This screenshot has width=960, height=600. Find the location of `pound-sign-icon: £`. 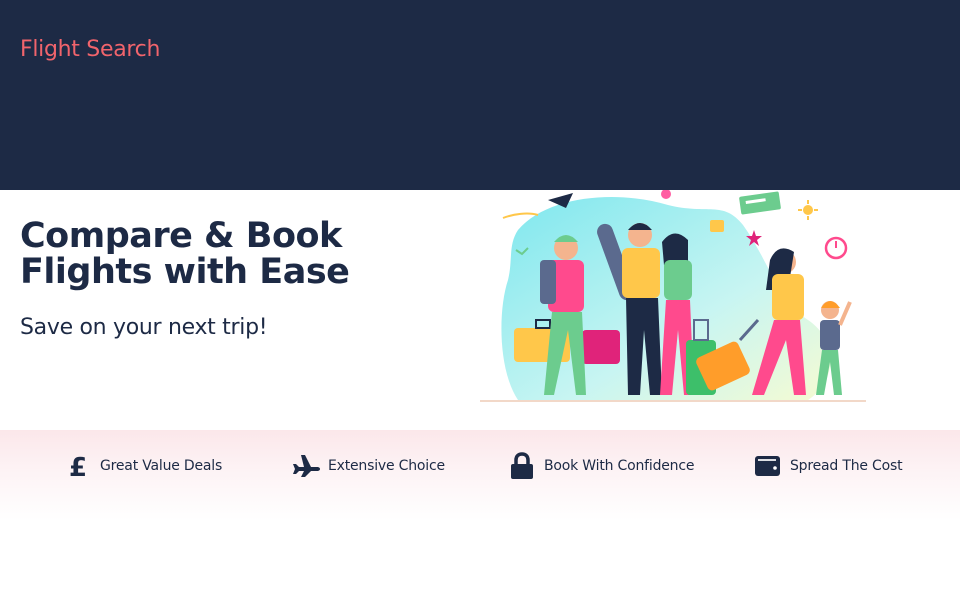

pound-sign-icon: £ is located at coordinates (78, 466).